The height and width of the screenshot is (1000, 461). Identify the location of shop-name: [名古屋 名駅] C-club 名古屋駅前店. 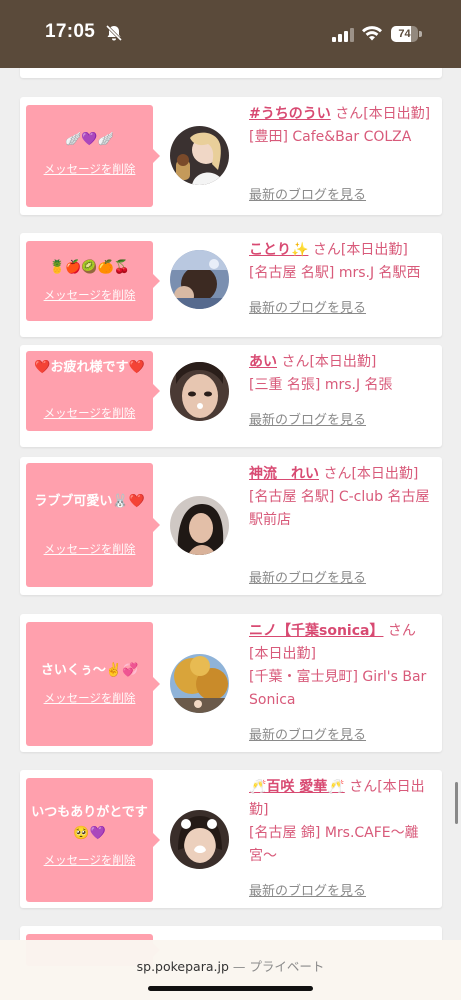
(339, 508).